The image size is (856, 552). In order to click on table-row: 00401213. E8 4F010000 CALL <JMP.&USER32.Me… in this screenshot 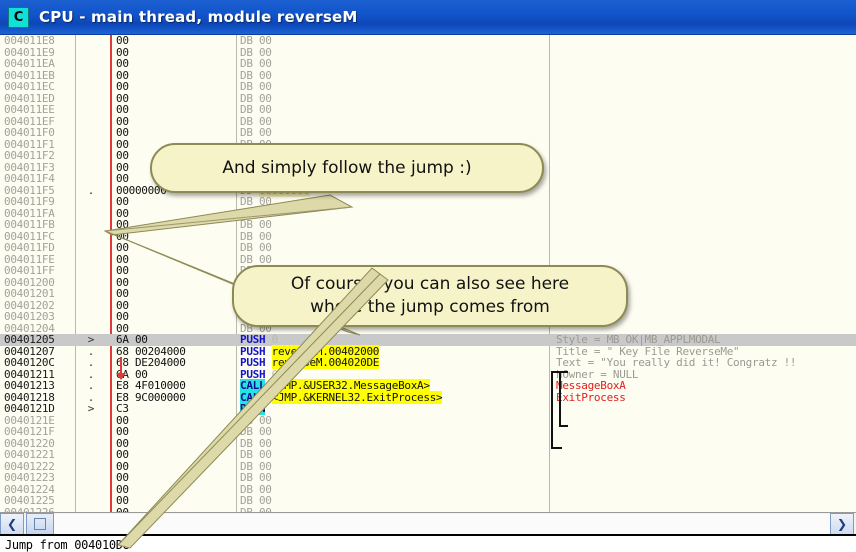, I will do `click(428, 385)`.